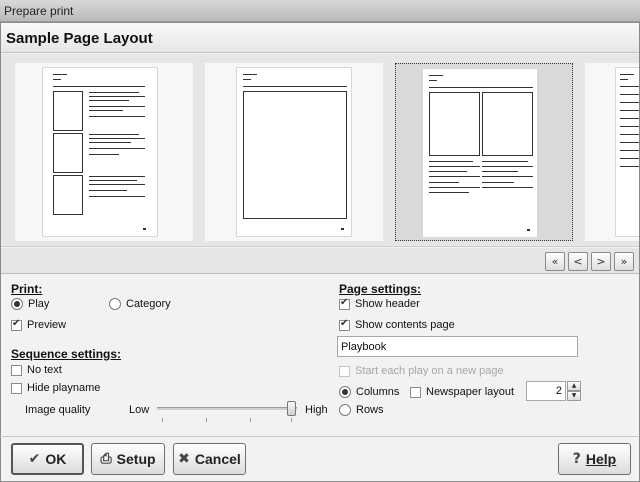 The height and width of the screenshot is (482, 640). What do you see at coordinates (16, 324) in the screenshot?
I see `preview-checkbox-box` at bounding box center [16, 324].